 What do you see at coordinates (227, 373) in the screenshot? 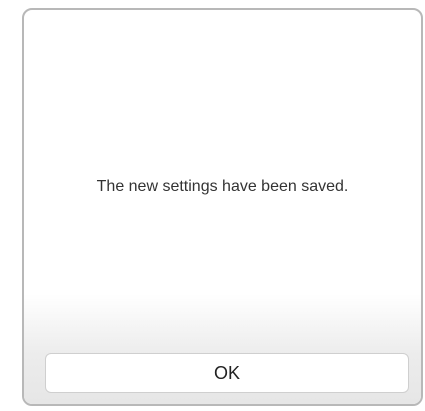
I see `ok-button: OK` at bounding box center [227, 373].